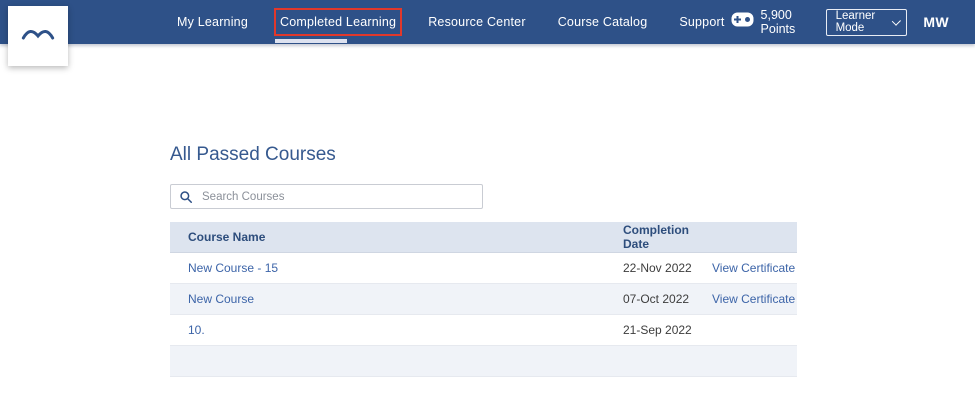 The width and height of the screenshot is (975, 404). I want to click on course-name-link: New Course, so click(405, 299).